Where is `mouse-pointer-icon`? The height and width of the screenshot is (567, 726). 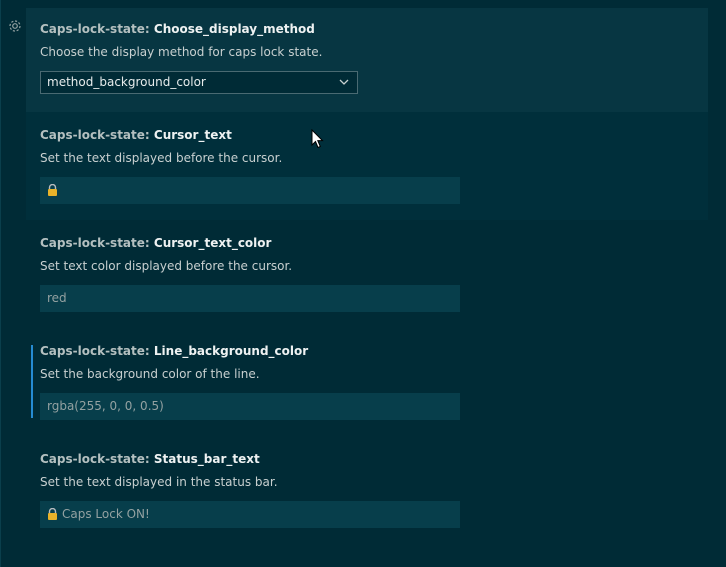
mouse-pointer-icon is located at coordinates (317, 139).